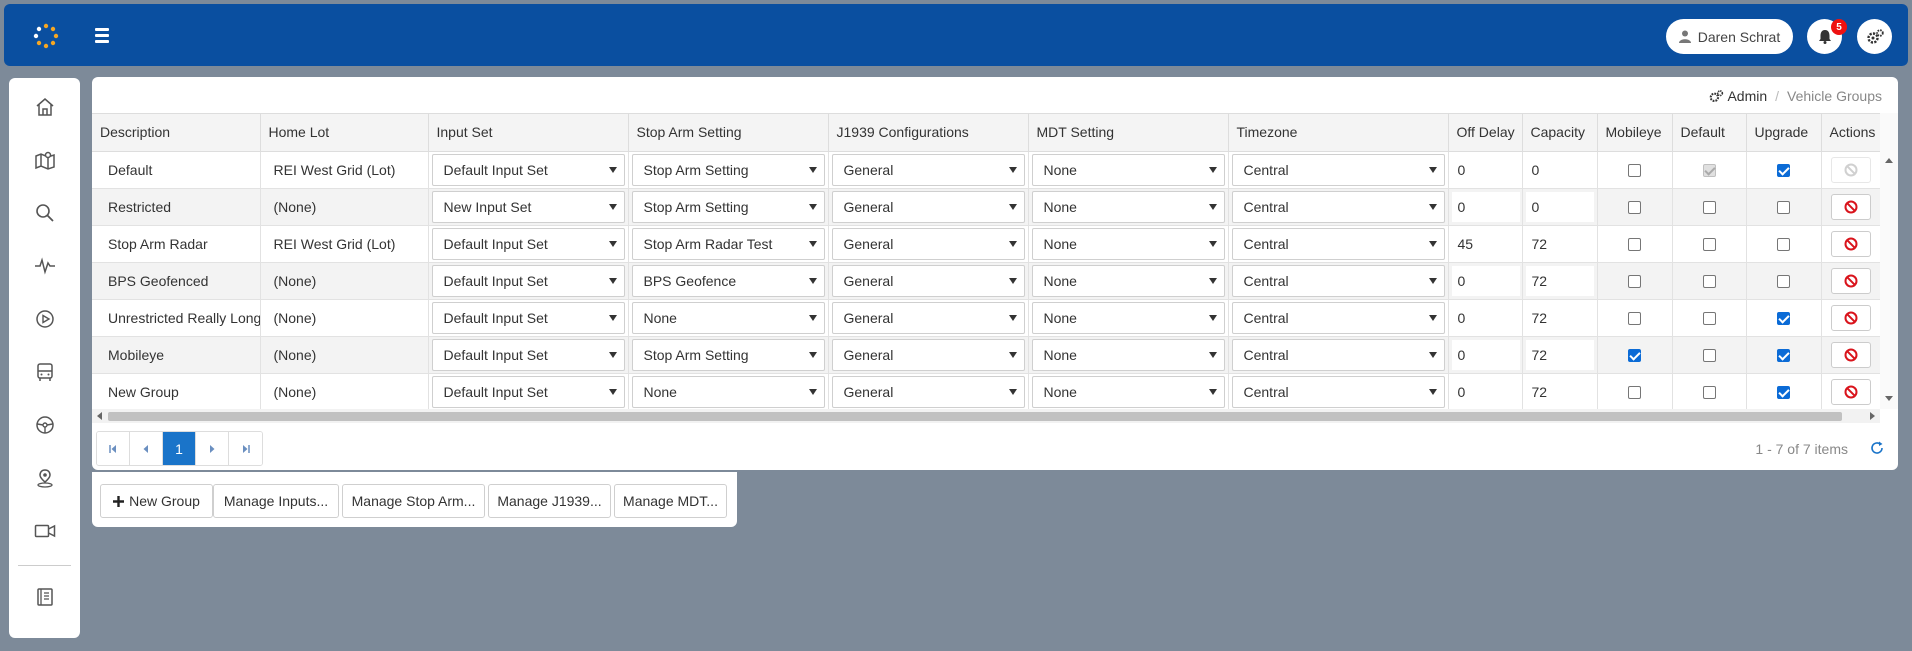  Describe the element at coordinates (1874, 36) in the screenshot. I see `settings-button` at that location.